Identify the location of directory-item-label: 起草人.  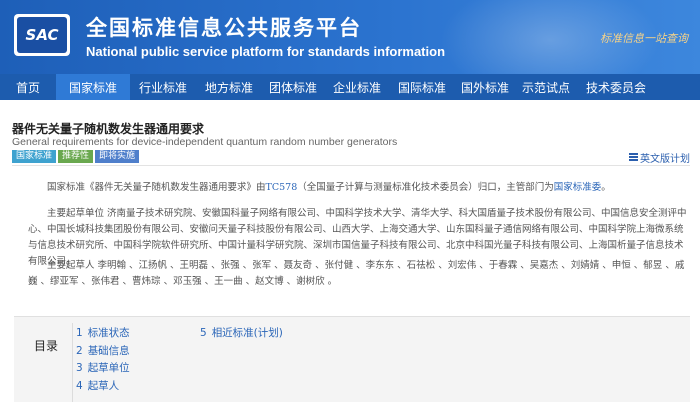
(103, 385).